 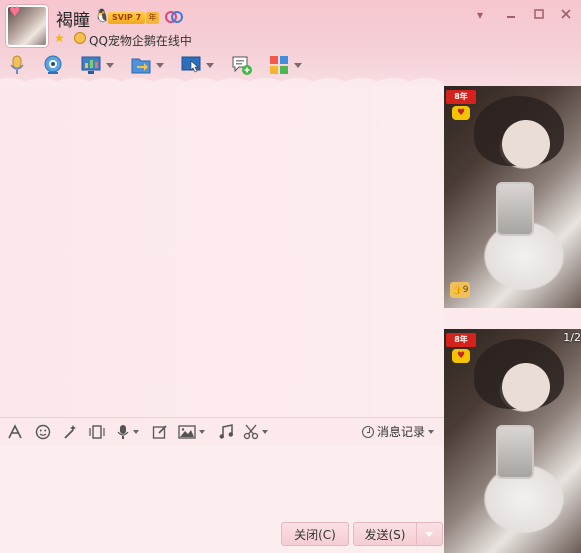 I want to click on clock-icon, so click(x=368, y=431).